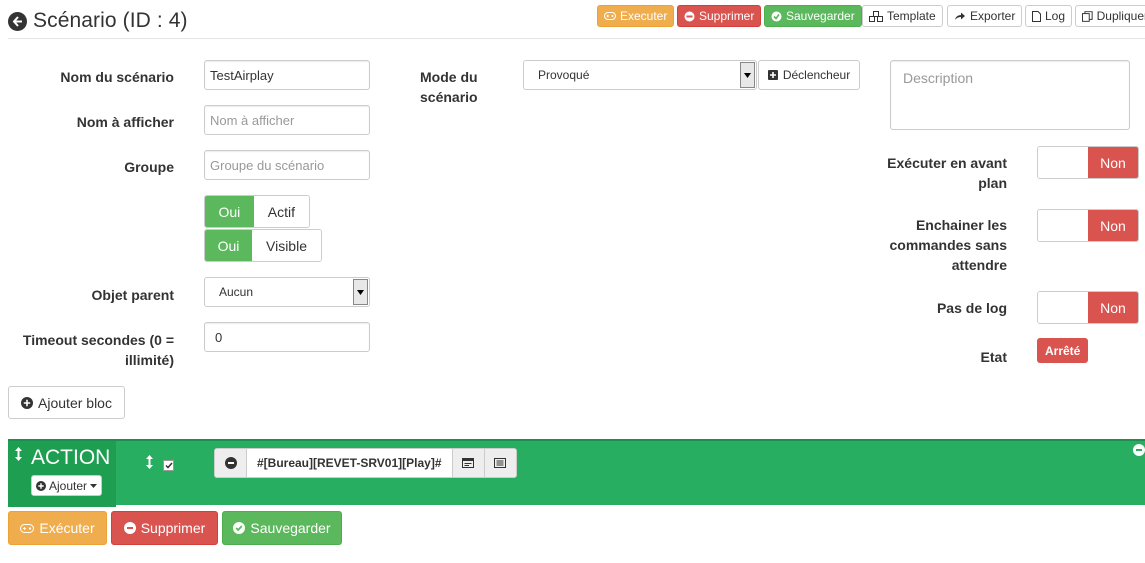 This screenshot has width=1145, height=563. I want to click on display-name-label: Nom à afficher, so click(125, 122).